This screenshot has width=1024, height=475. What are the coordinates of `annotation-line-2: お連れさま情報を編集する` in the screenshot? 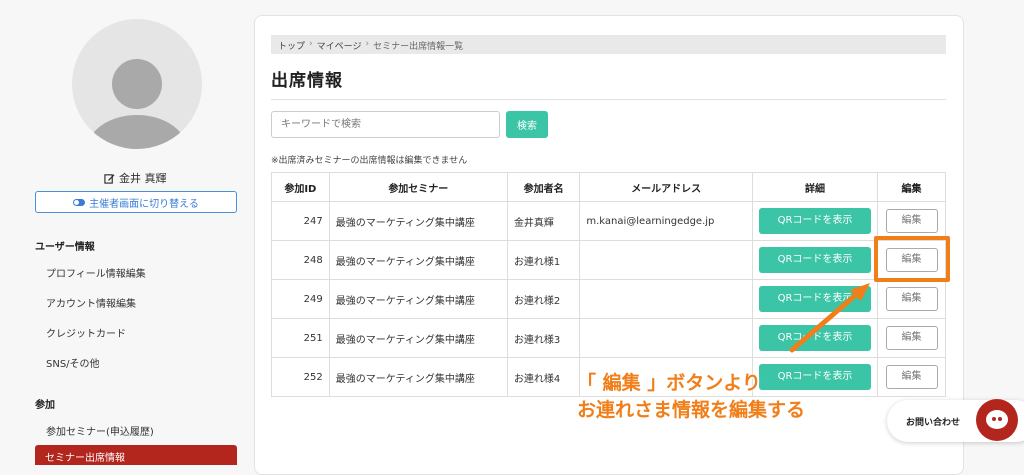 It's located at (691, 410).